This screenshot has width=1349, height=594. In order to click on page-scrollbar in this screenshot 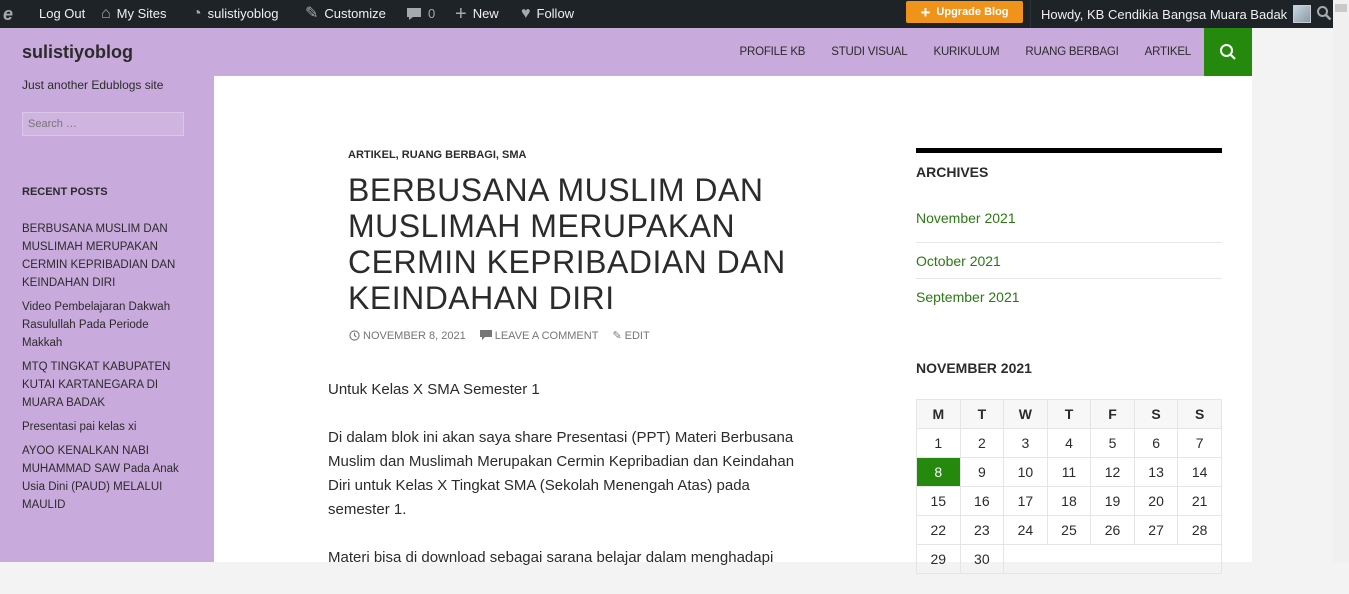, I will do `click(1341, 281)`.